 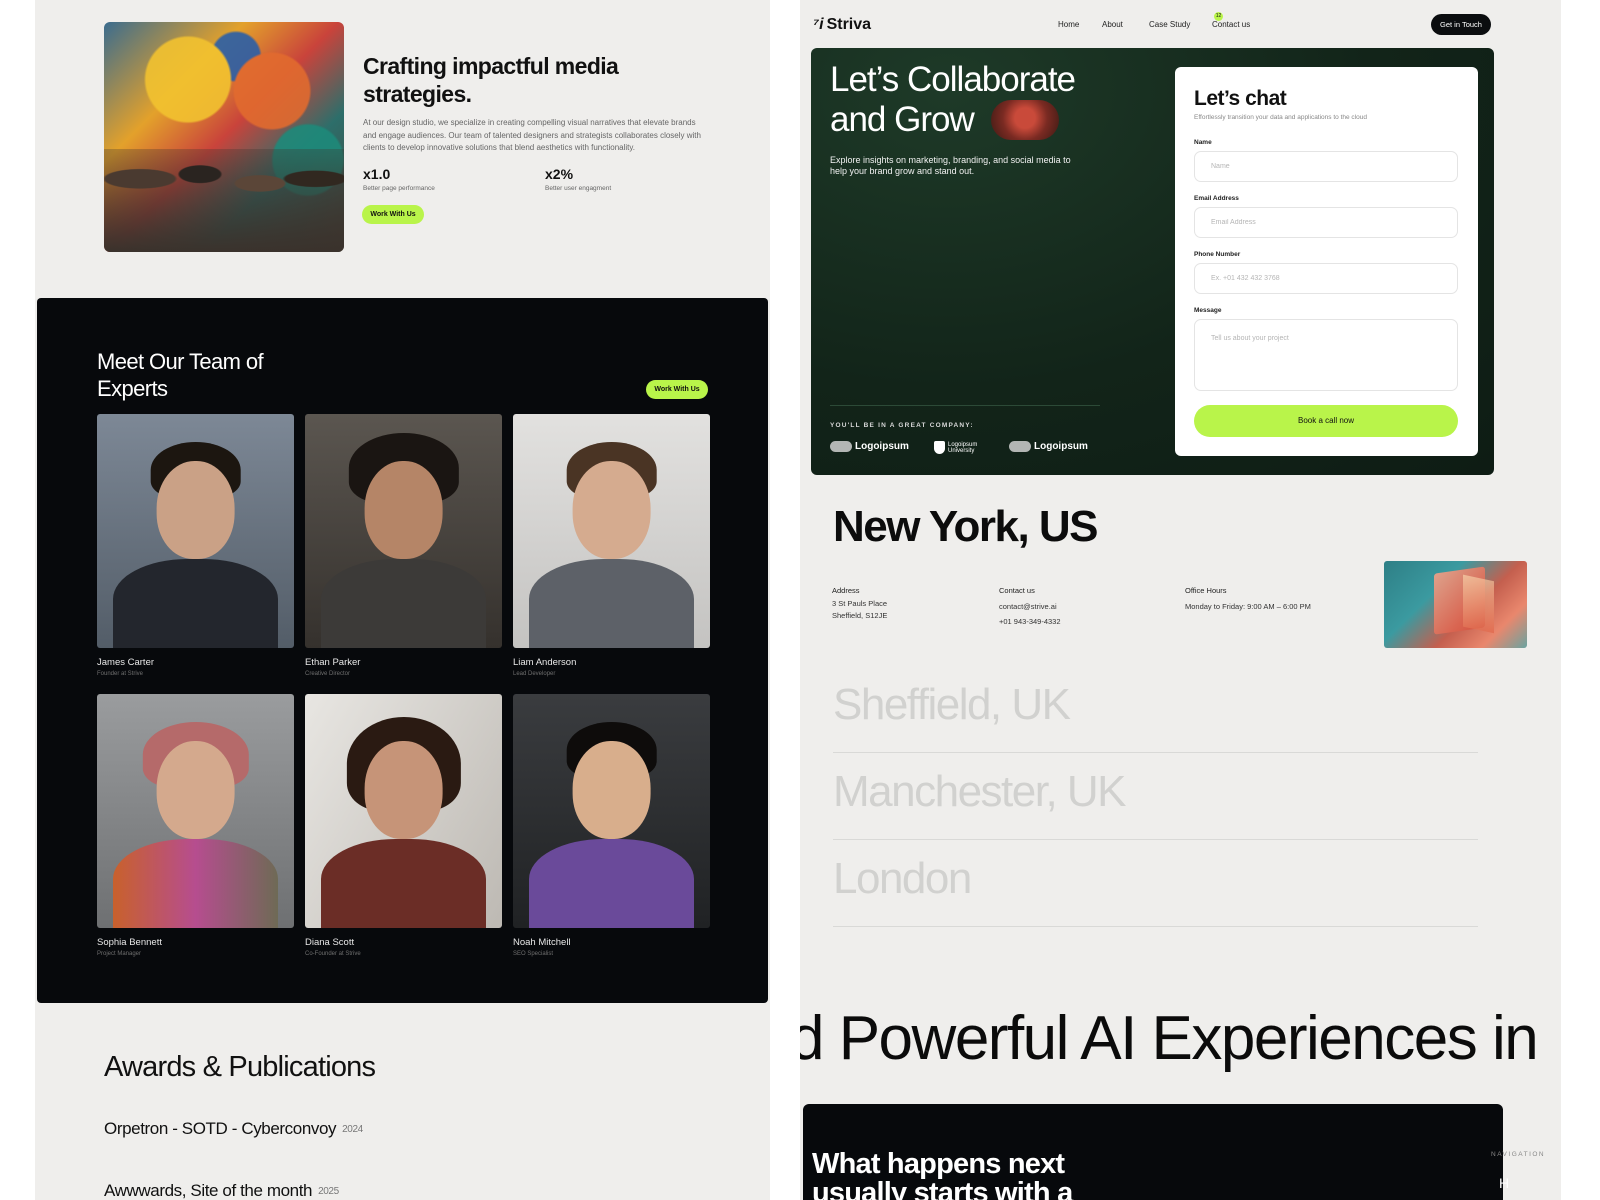 I want to click on partner-logo: Logoipsum University, so click(x=955, y=447).